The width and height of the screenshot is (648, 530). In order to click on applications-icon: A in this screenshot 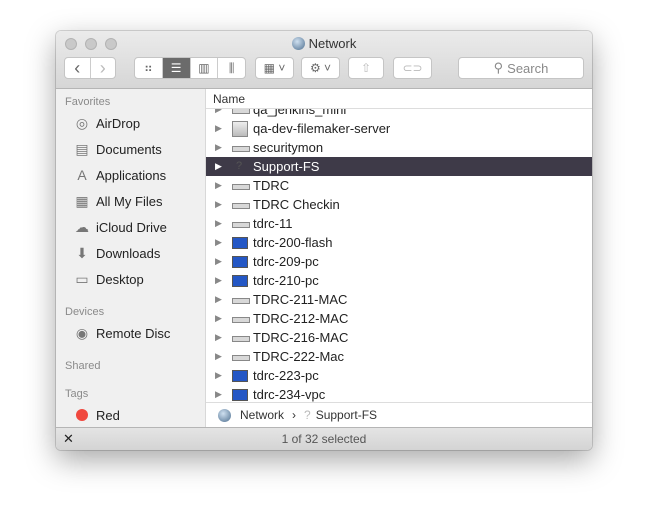, I will do `click(82, 175)`.